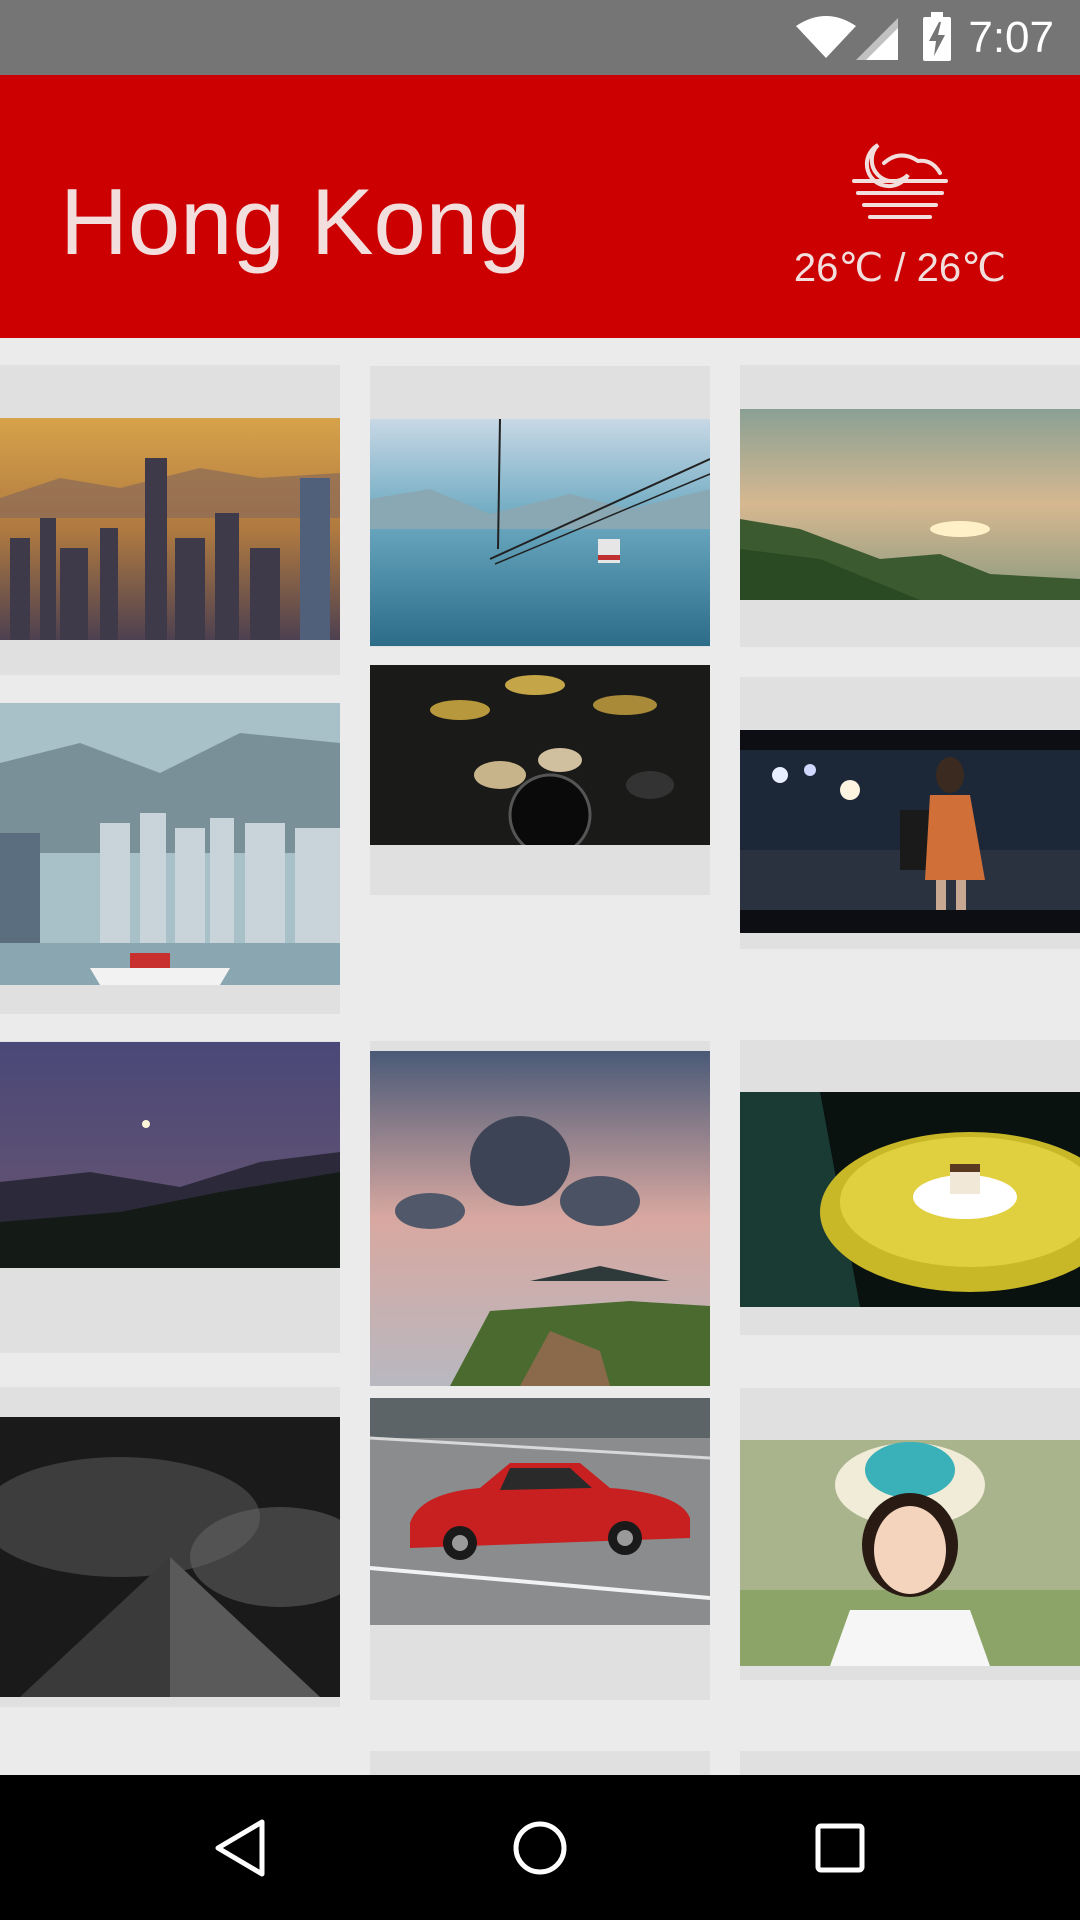 This screenshot has width=1080, height=1920. I want to click on photo-dessert-table, so click(910, 1199).